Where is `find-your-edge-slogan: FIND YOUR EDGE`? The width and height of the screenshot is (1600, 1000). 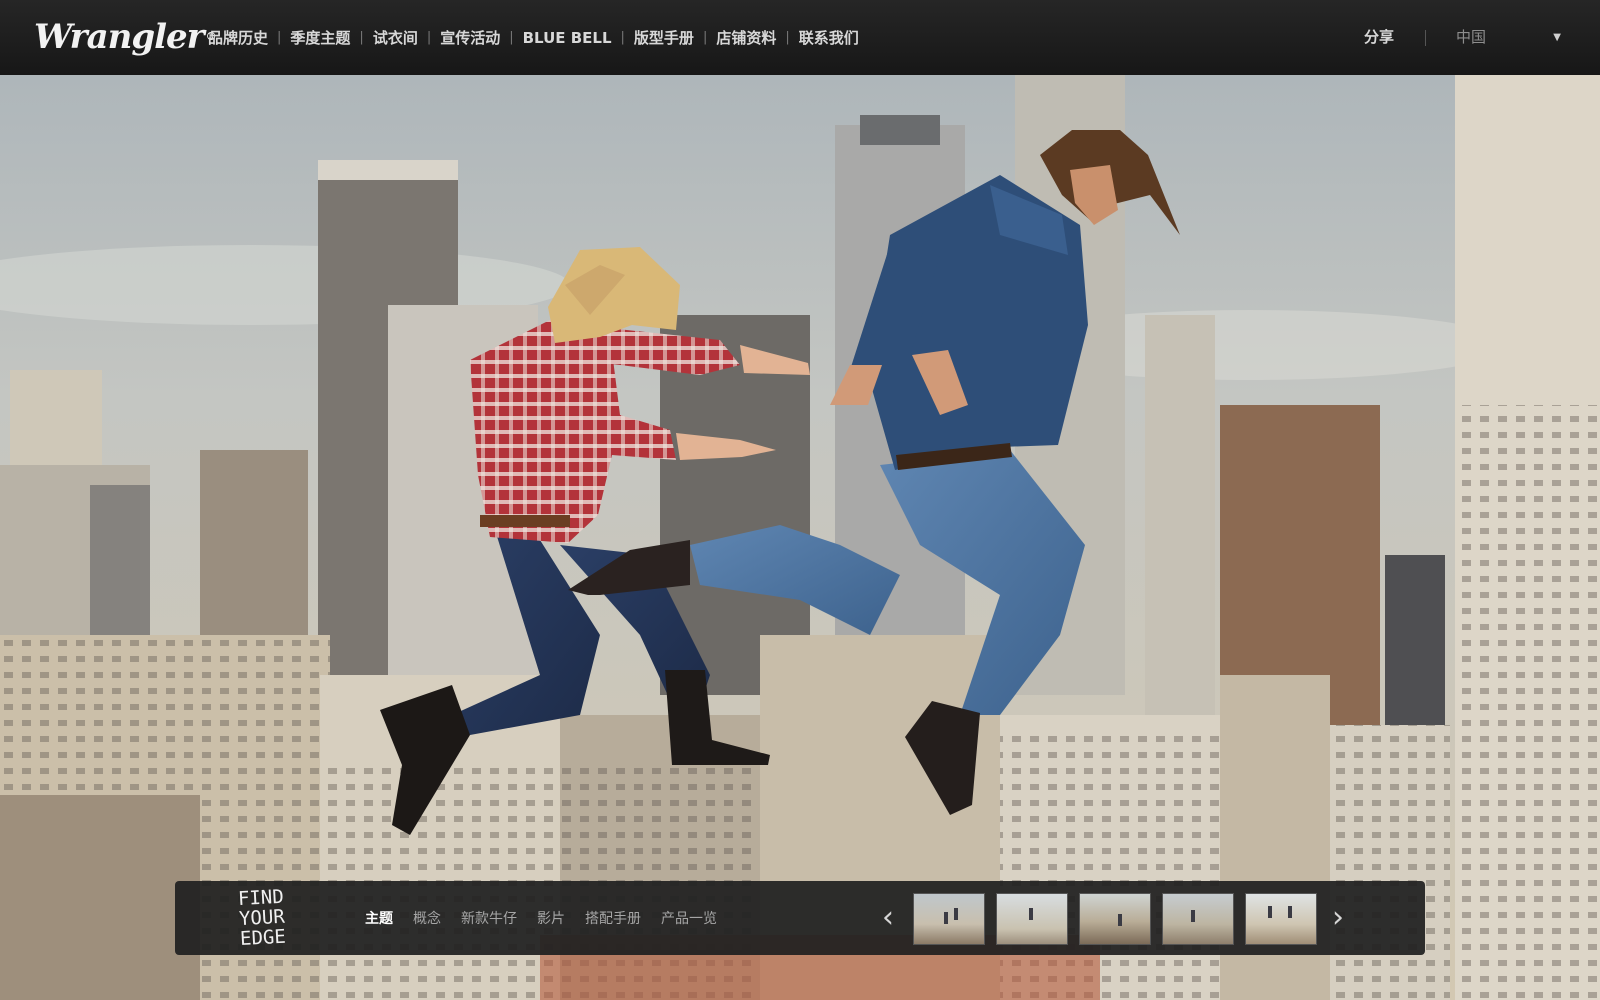
find-your-edge-slogan: FIND YOUR EDGE is located at coordinates (278, 918).